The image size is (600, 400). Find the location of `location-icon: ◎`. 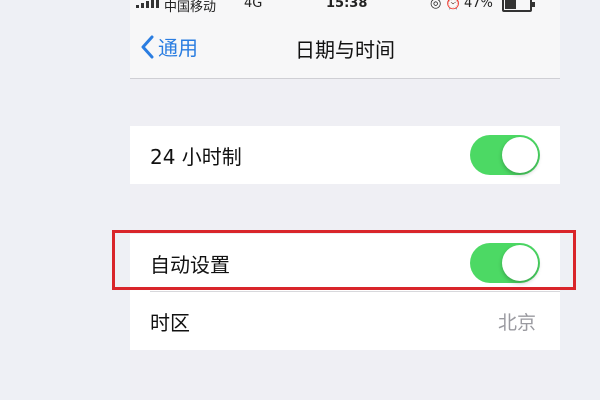

location-icon: ◎ is located at coordinates (438, 5).